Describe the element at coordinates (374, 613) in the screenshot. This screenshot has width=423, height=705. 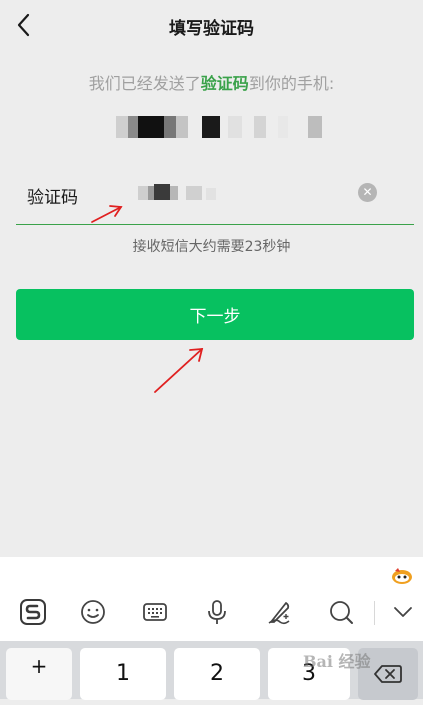
I see `toolbar-divider` at that location.